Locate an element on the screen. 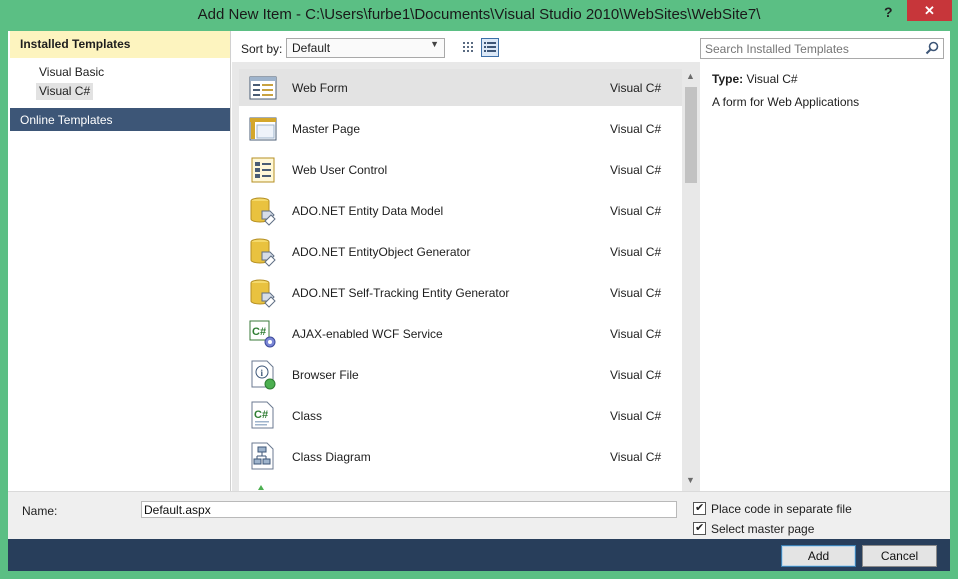 This screenshot has height=579, width=958. online-templates-header: Online Templates is located at coordinates (120, 119).